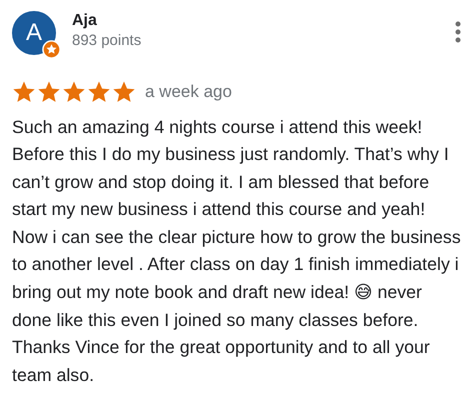 This screenshot has height=404, width=472. I want to click on reviewer-points: 893 points, so click(107, 41).